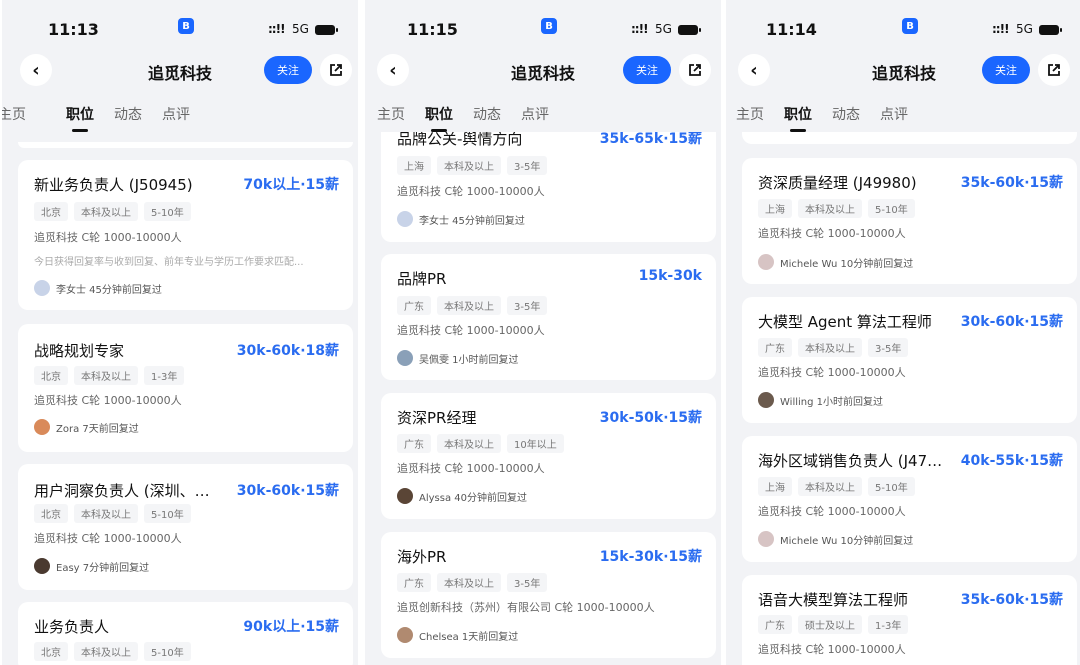  Describe the element at coordinates (73, 29) in the screenshot. I see `status-time: 11:13` at that location.